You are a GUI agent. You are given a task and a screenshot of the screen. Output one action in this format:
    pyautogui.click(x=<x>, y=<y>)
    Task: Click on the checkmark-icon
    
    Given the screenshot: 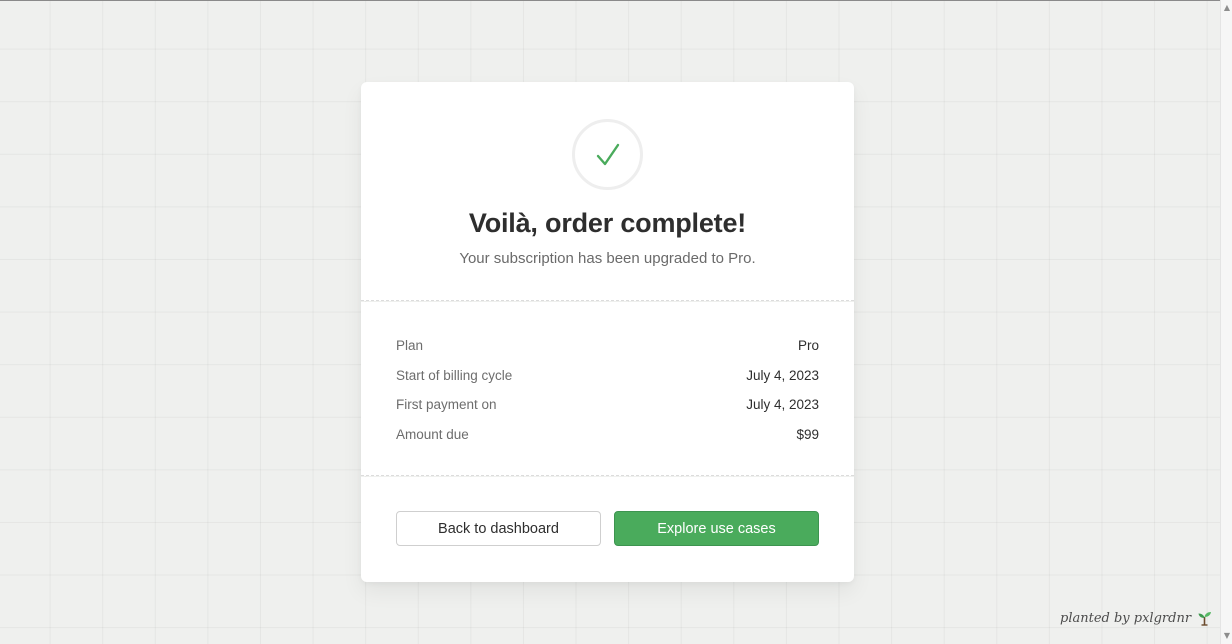 What is the action you would take?
    pyautogui.click(x=607, y=154)
    